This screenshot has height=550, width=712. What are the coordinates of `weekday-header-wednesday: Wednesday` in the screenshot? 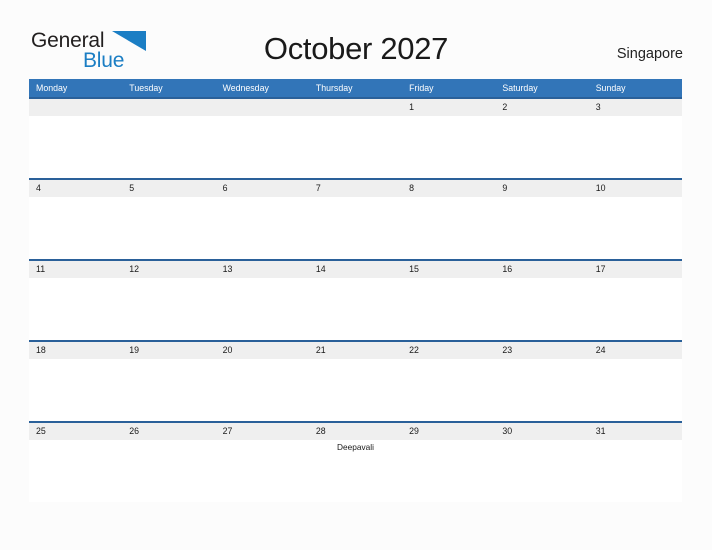 It's located at (245, 88).